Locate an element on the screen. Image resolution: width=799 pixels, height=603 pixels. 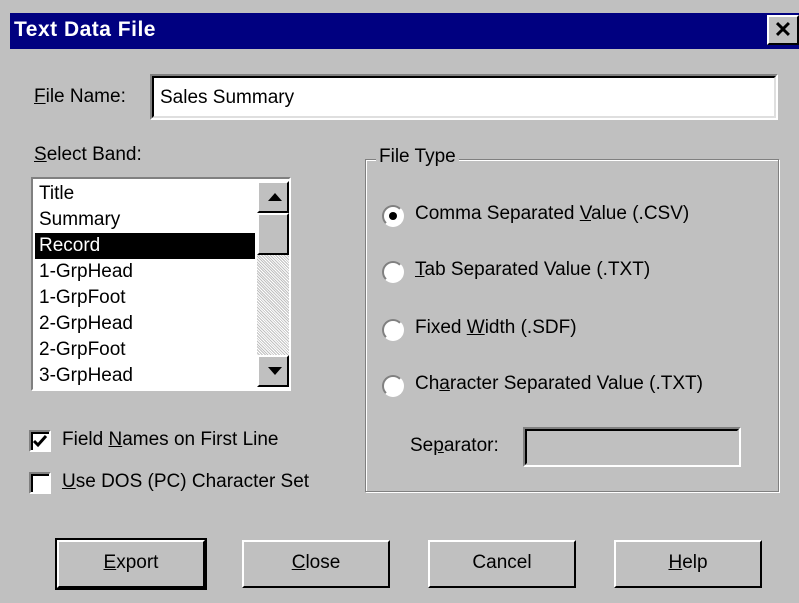
export-button: Export is located at coordinates (131, 564).